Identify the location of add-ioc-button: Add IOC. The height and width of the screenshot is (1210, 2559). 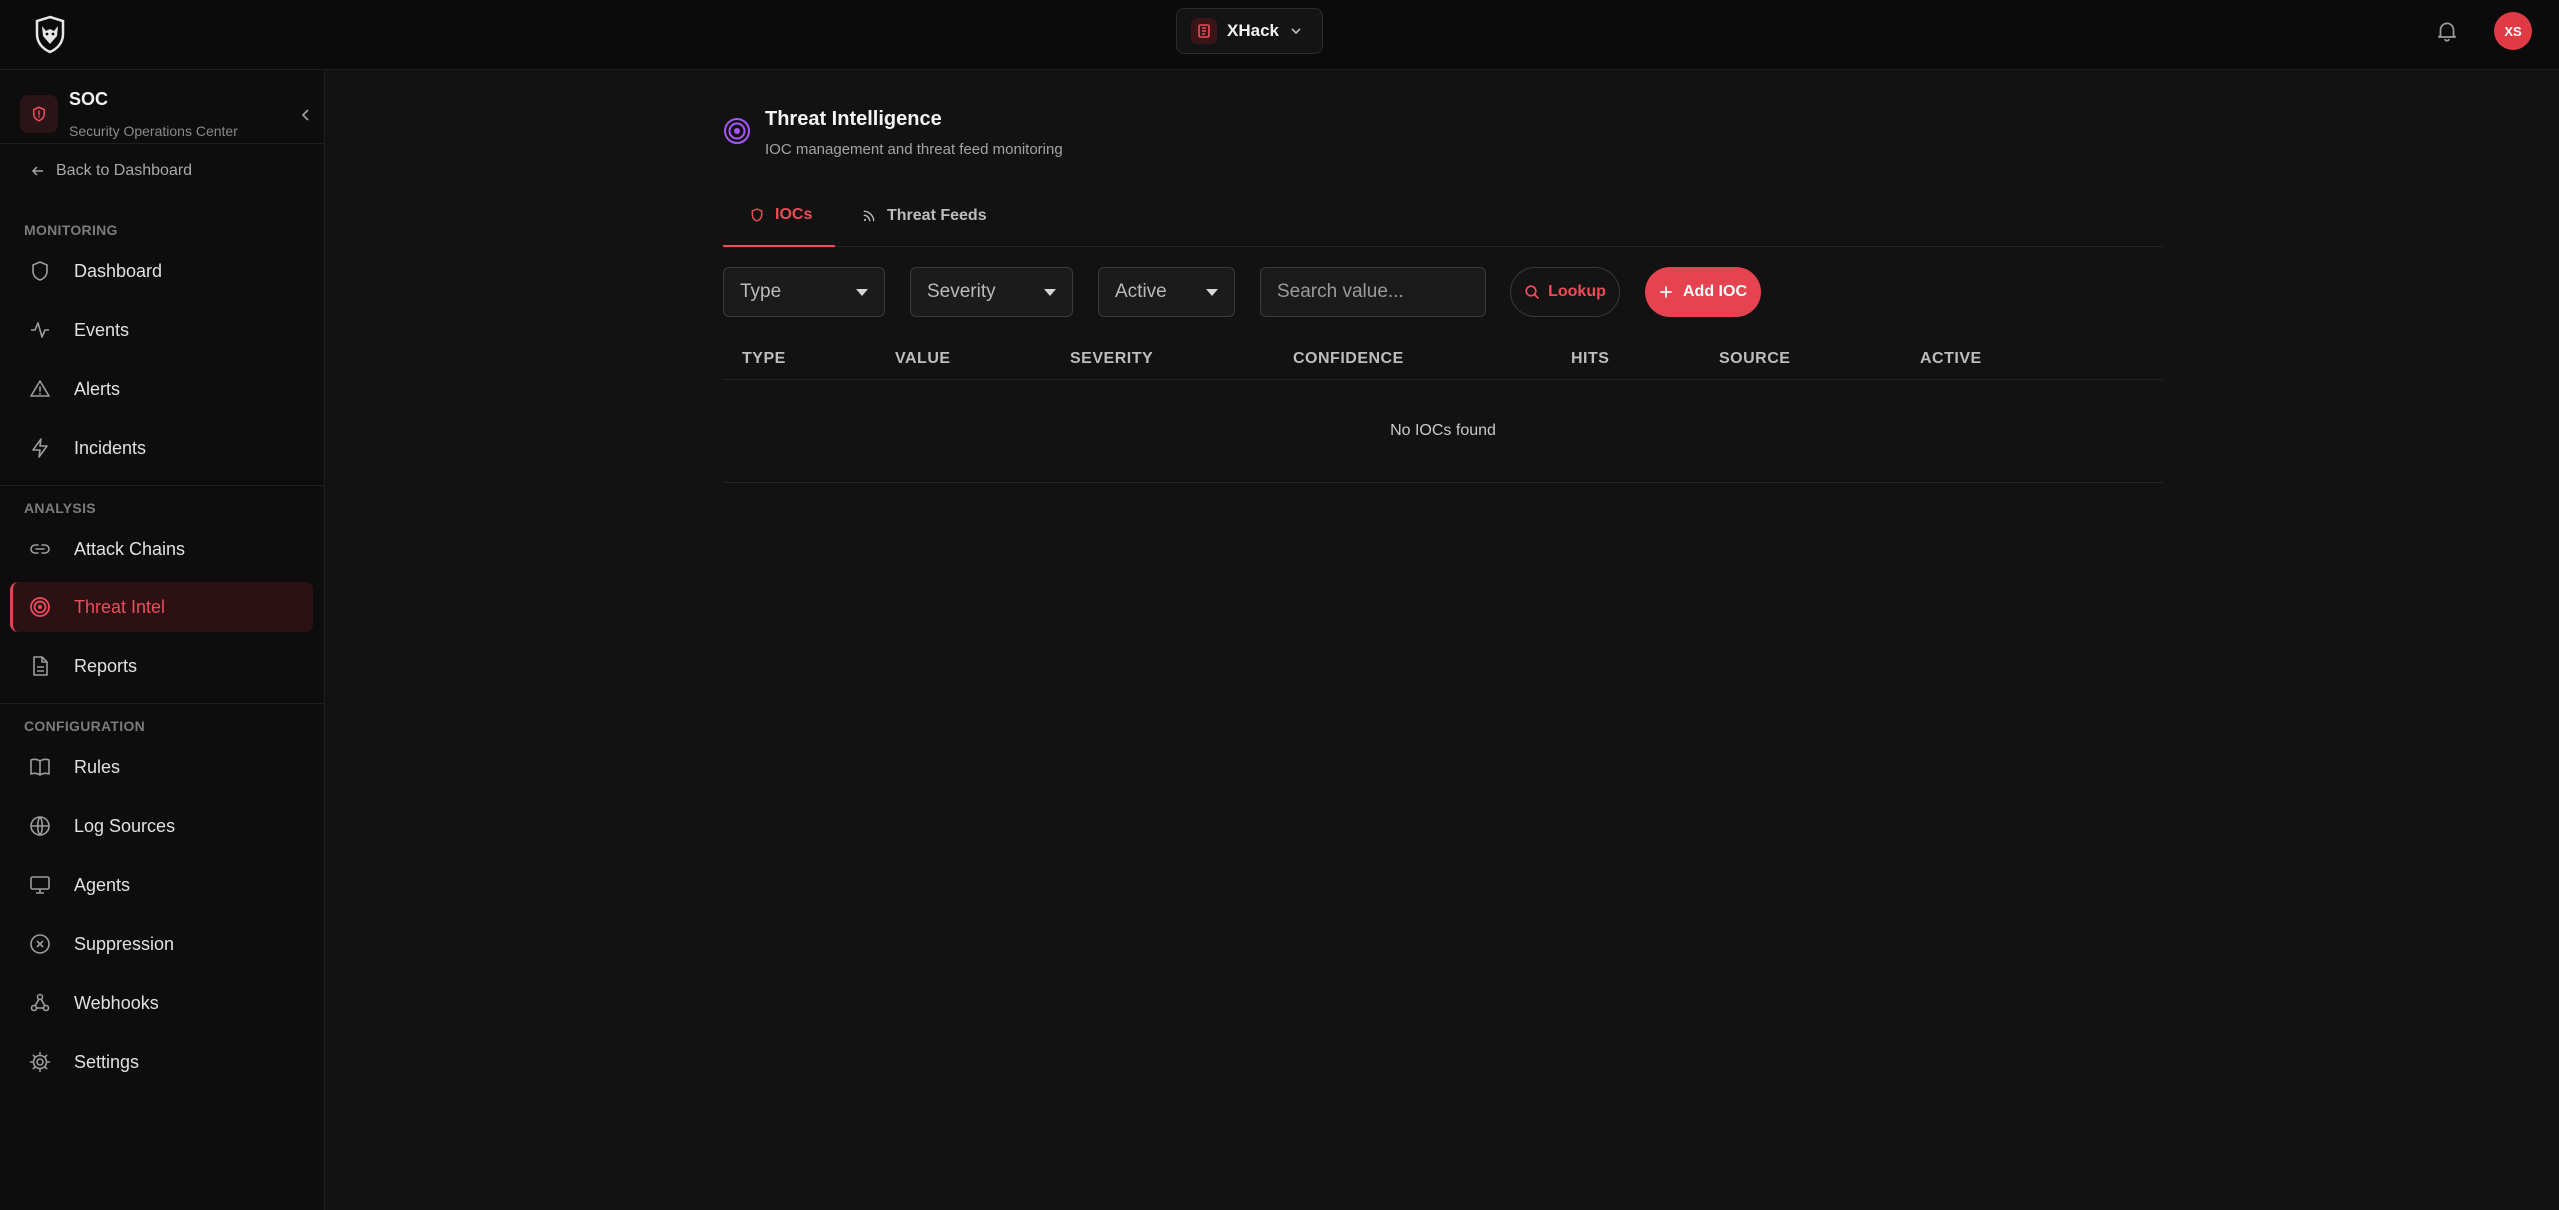
(1703, 292).